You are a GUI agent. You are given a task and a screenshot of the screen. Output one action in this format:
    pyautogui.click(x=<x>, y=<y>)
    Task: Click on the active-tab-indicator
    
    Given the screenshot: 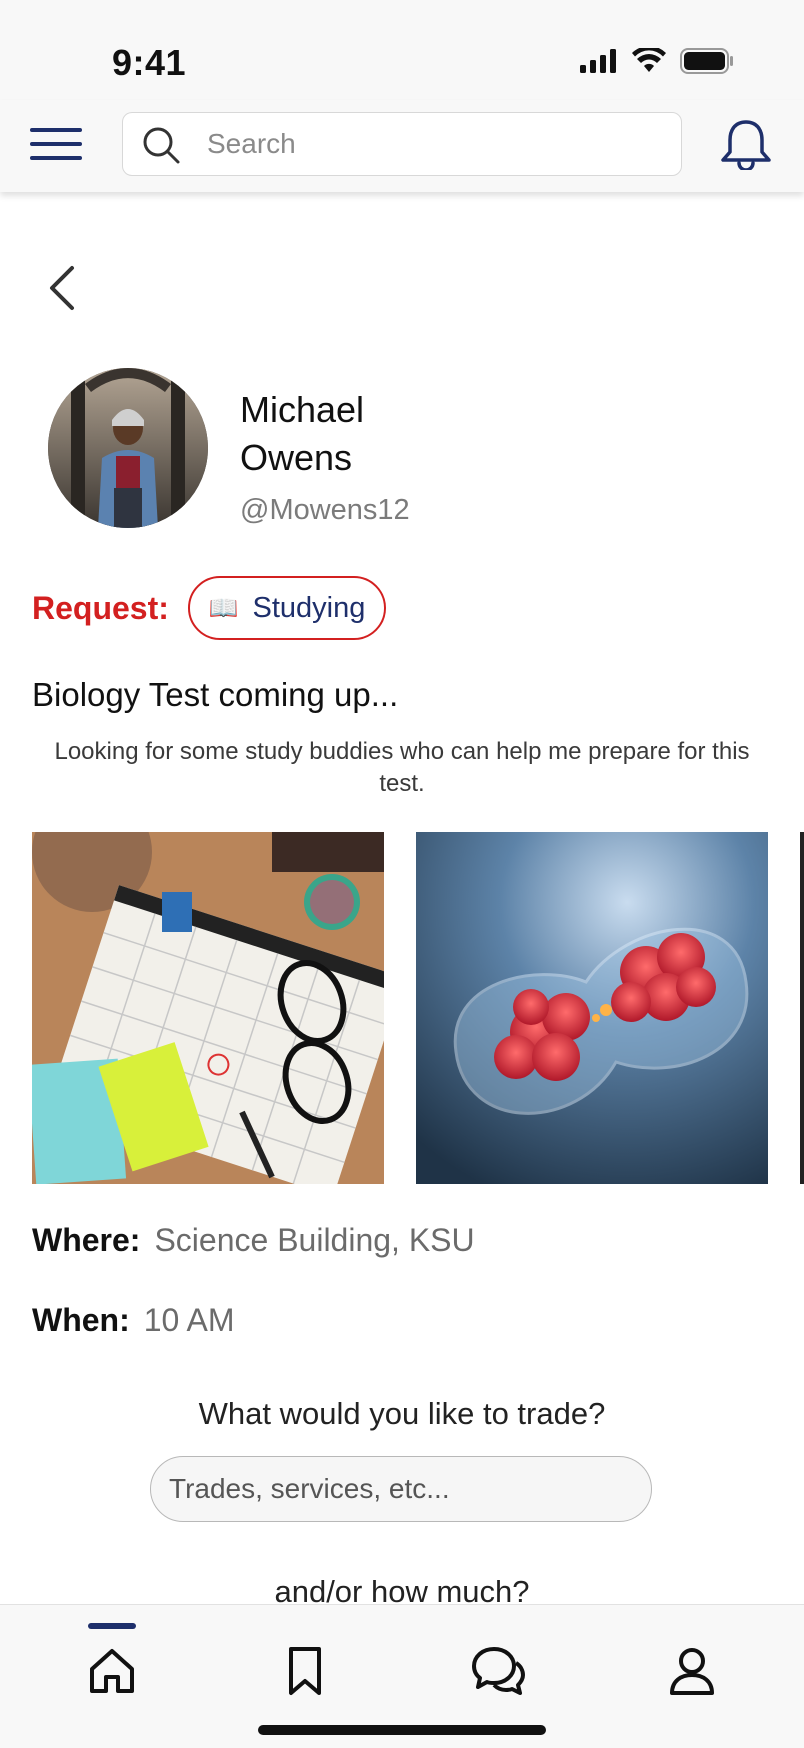 What is the action you would take?
    pyautogui.click(x=112, y=1626)
    